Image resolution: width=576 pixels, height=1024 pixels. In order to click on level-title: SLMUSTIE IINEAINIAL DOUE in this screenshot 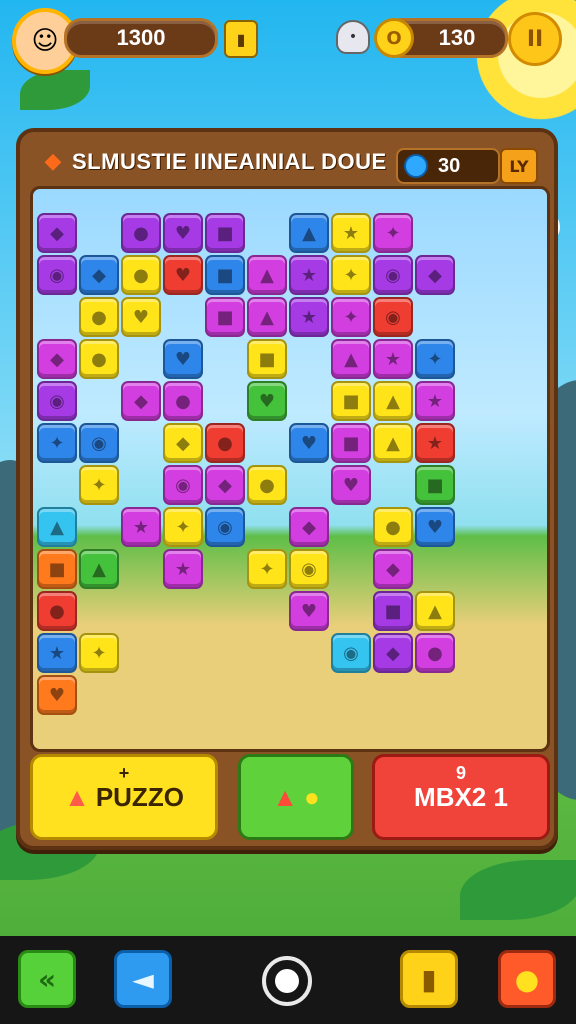, I will do `click(229, 161)`.